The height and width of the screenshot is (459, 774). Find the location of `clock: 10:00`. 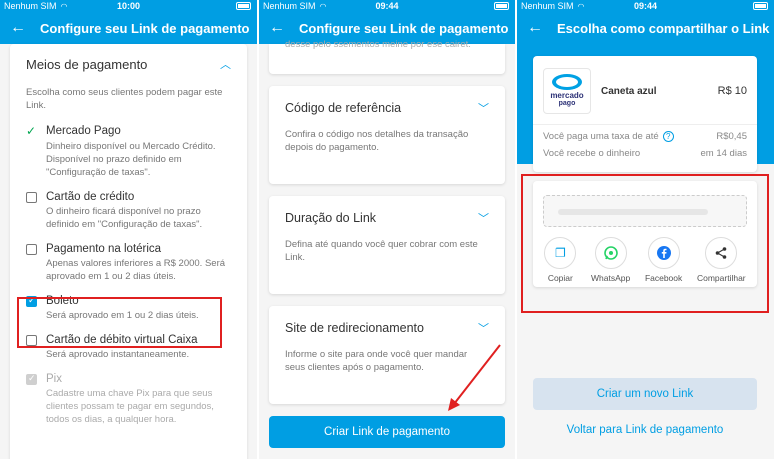

clock: 10:00 is located at coordinates (128, 6).